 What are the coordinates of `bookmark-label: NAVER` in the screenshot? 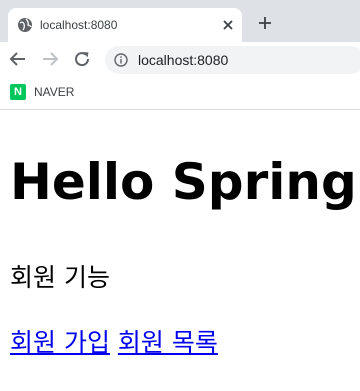 It's located at (54, 92).